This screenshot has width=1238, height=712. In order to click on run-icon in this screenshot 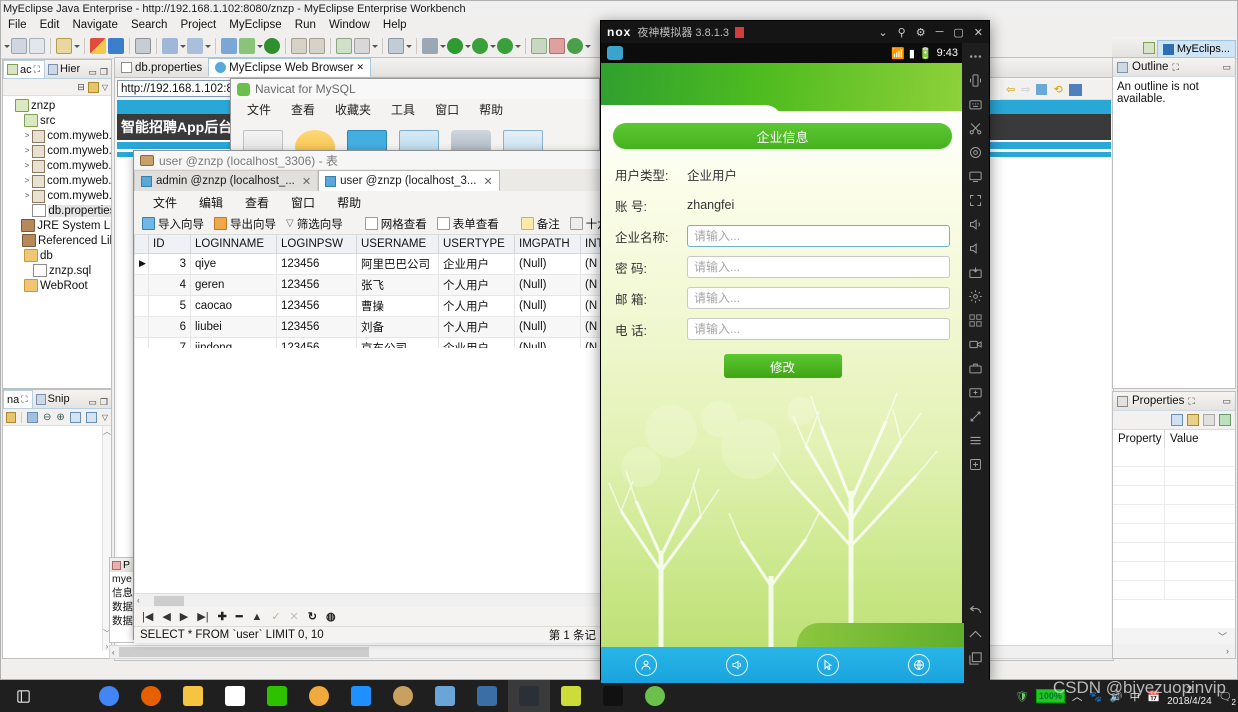, I will do `click(455, 46)`.